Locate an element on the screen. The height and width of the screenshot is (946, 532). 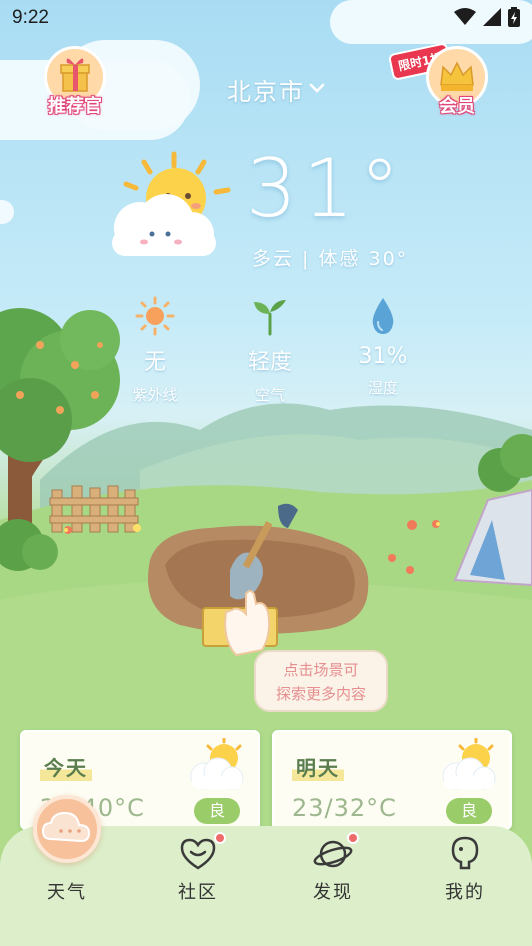
explore-hint-bubble: 点击场景可 探索更多内容 is located at coordinates (321, 681).